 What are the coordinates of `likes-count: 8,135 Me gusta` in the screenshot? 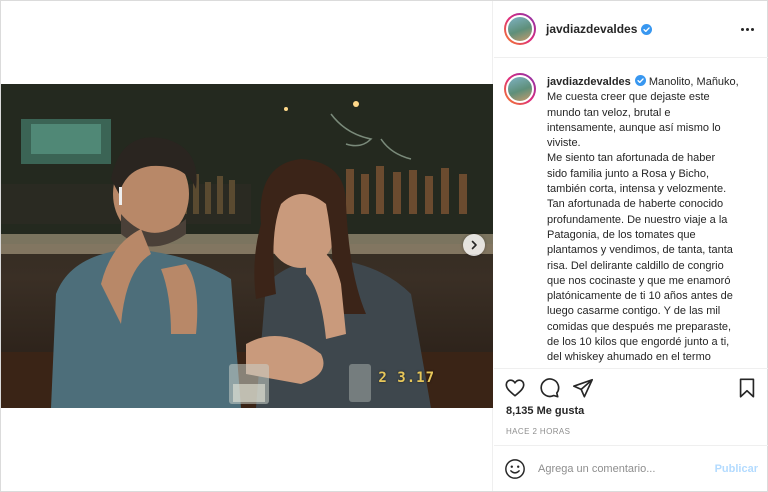 It's located at (545, 411).